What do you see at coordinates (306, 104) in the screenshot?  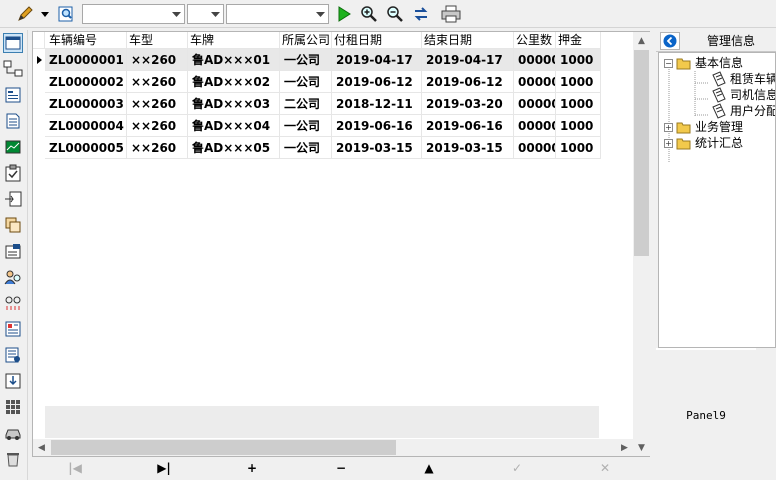 I see `table-cell: 二公司` at bounding box center [306, 104].